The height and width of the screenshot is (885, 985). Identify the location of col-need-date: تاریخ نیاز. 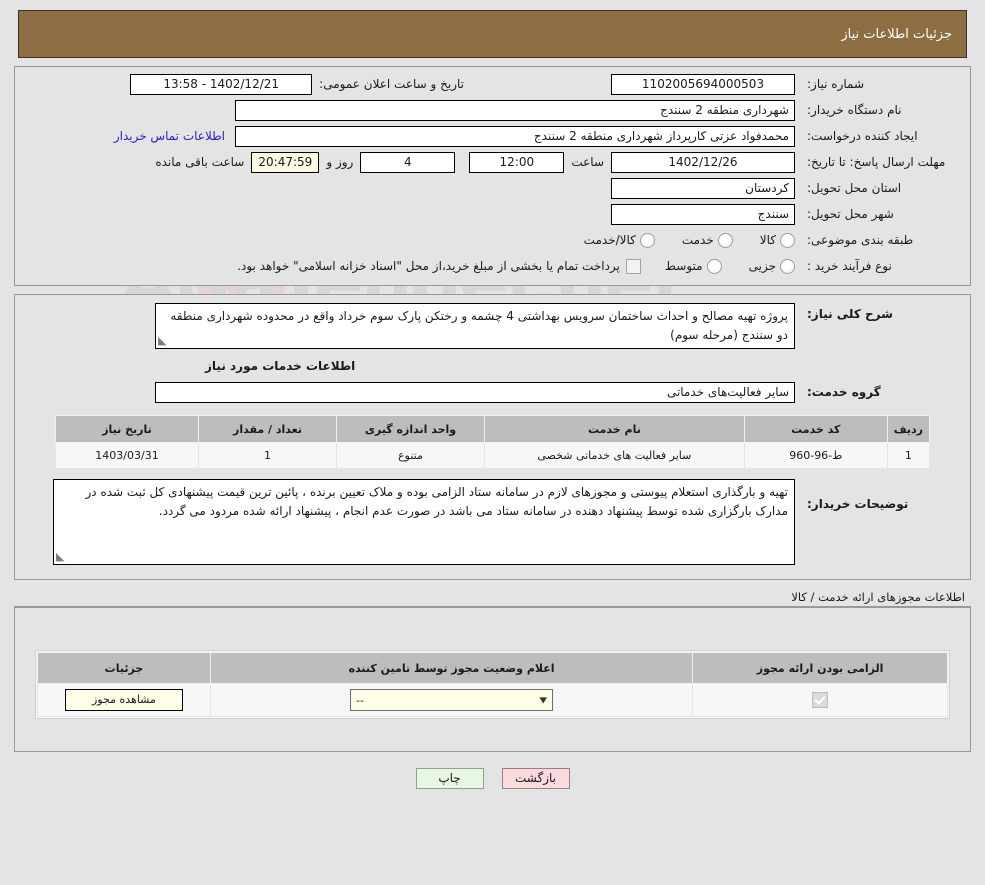
(127, 429).